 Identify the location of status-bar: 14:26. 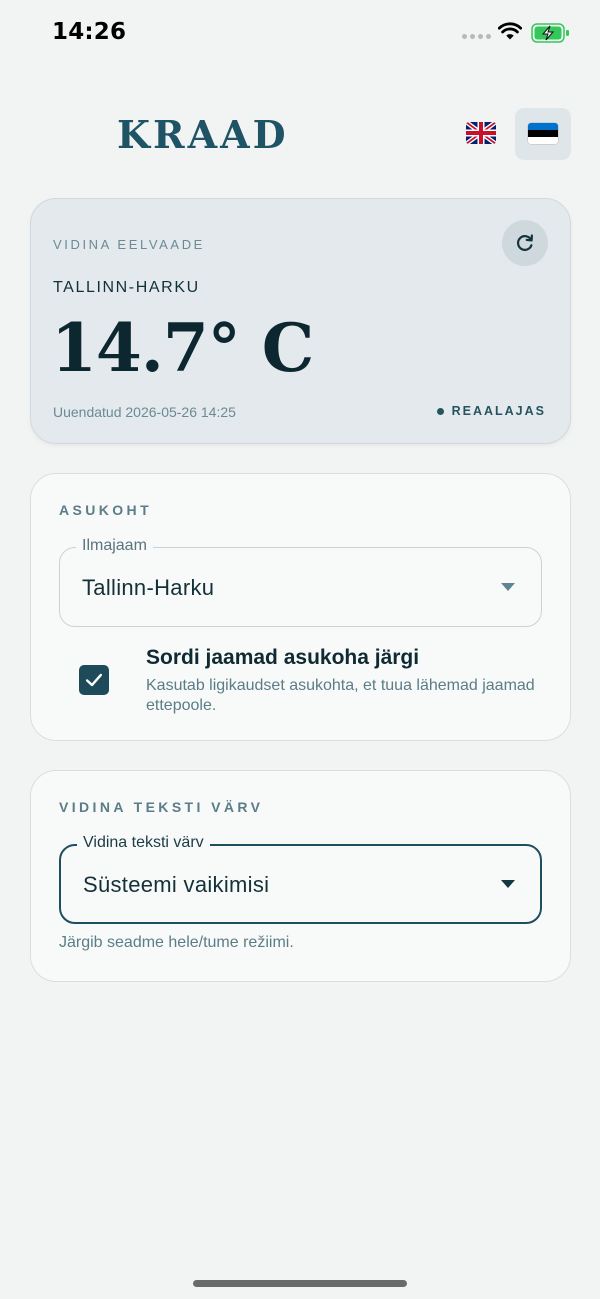
(300, 33).